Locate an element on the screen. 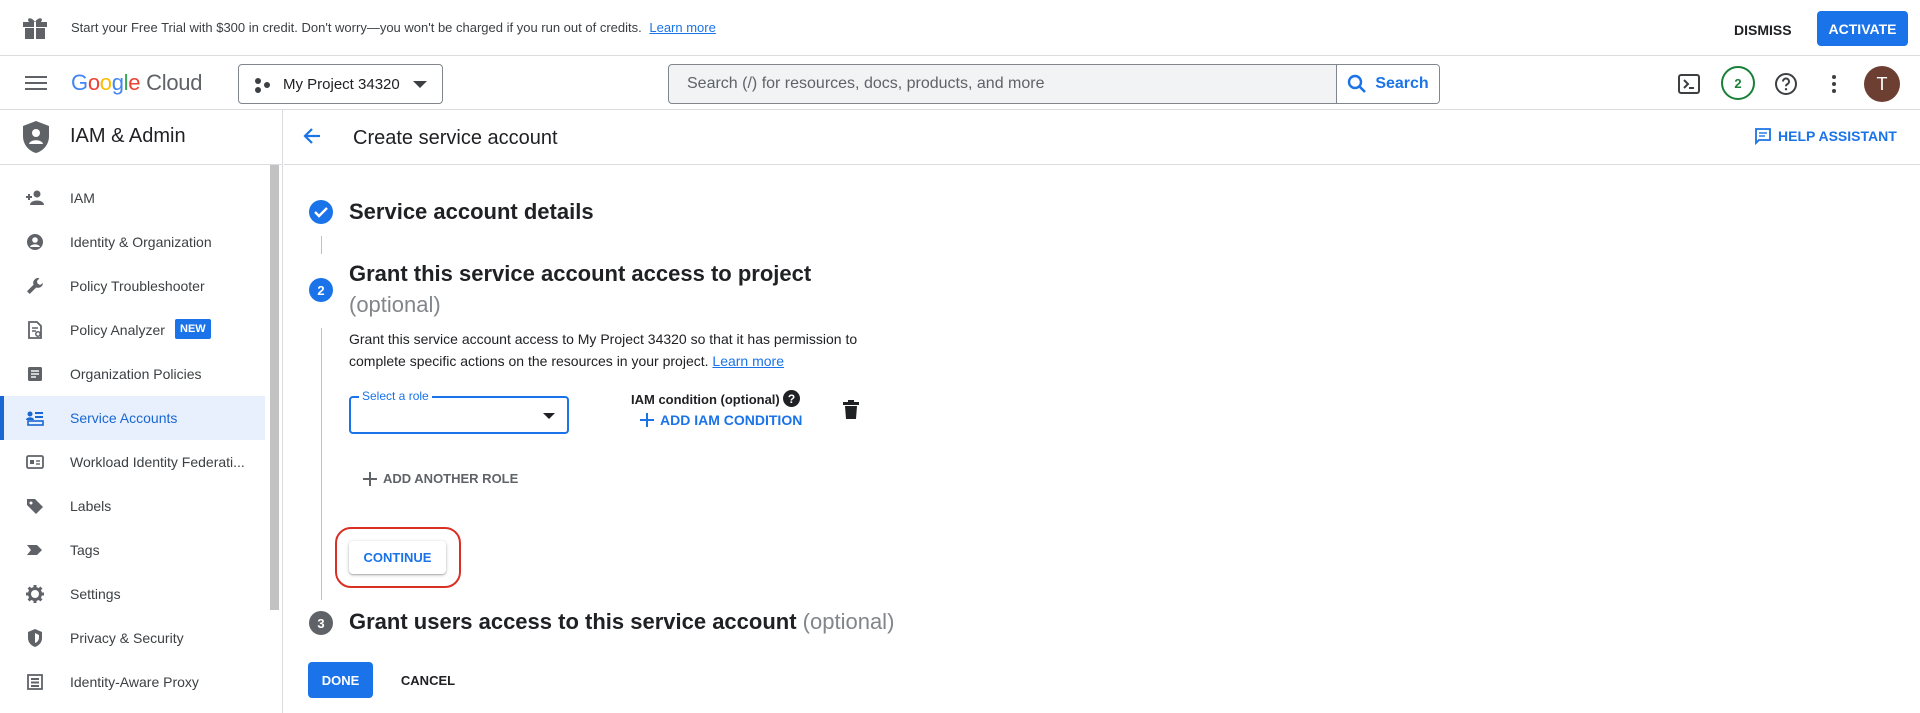 The image size is (1920, 713). continue-button: CONTINUE is located at coordinates (397, 557).